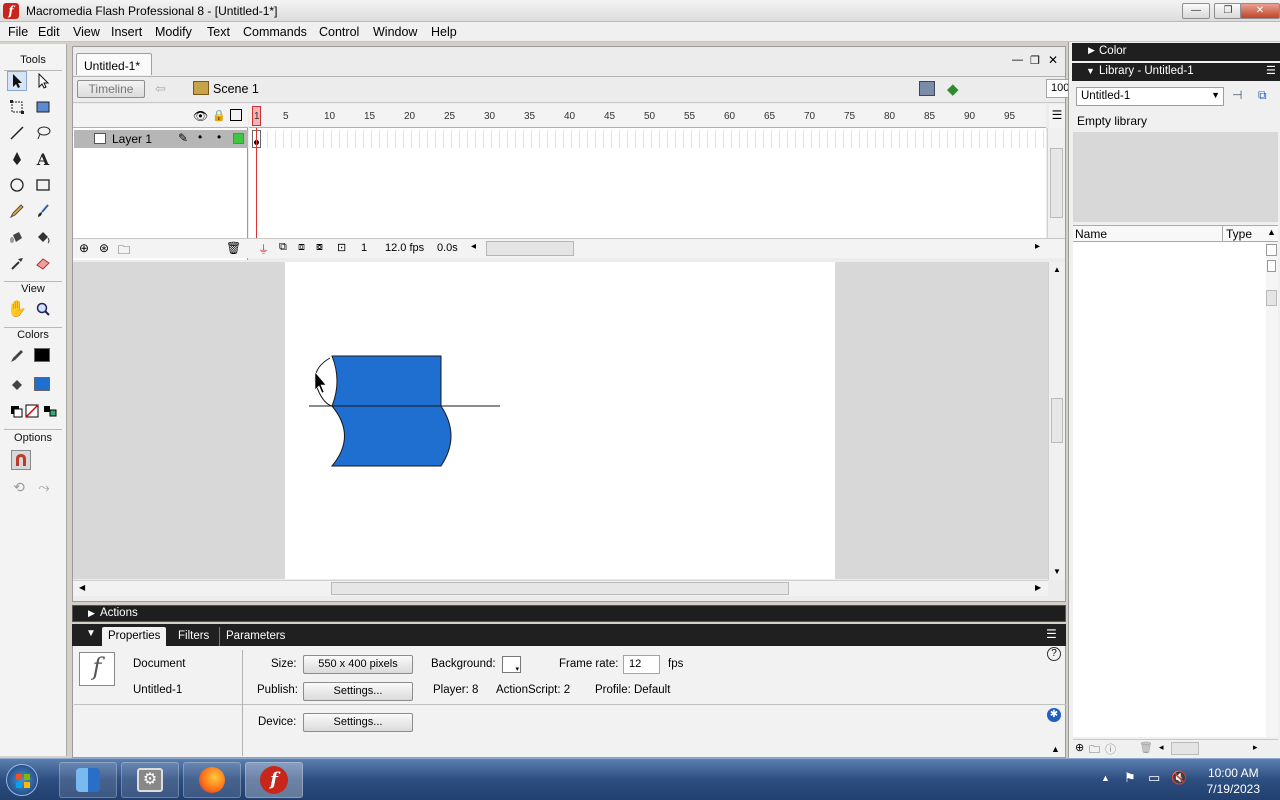 The width and height of the screenshot is (1280, 800). What do you see at coordinates (1105, 778) in the screenshot?
I see `show-hidden-icons: ▲` at bounding box center [1105, 778].